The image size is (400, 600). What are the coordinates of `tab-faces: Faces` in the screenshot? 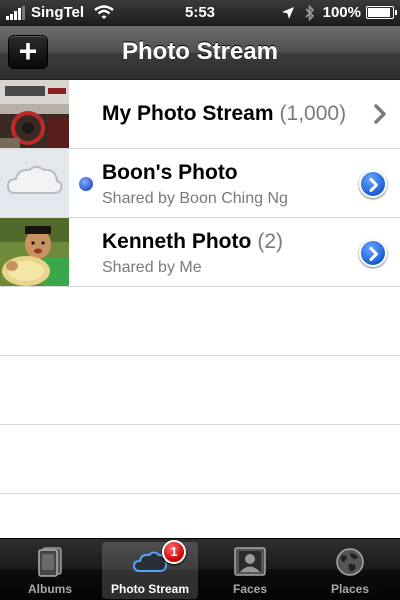 It's located at (250, 570).